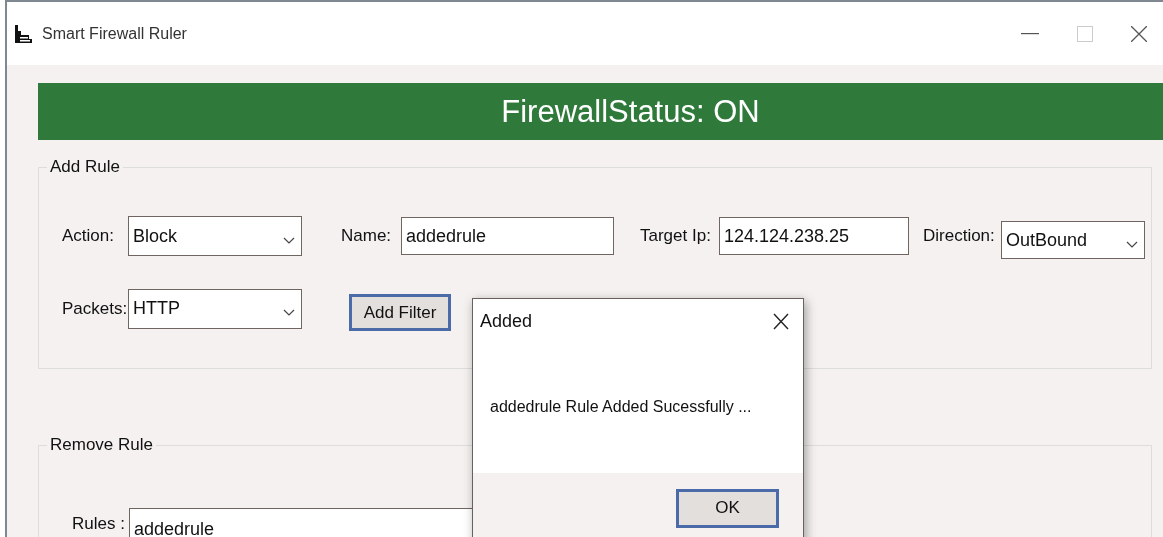 The width and height of the screenshot is (1163, 537). What do you see at coordinates (506, 321) in the screenshot?
I see `dialog-title: Added` at bounding box center [506, 321].